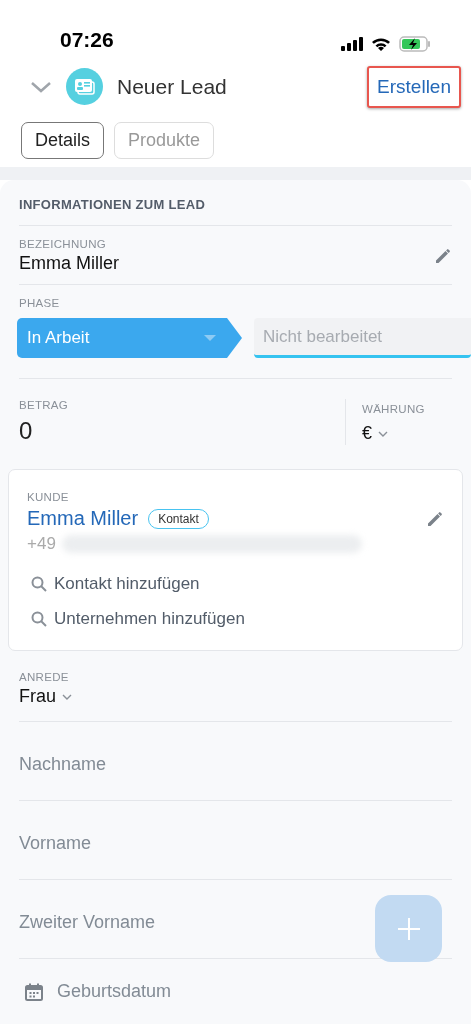 The width and height of the screenshot is (471, 1024). Describe the element at coordinates (235, 203) in the screenshot. I see `section-title: INFORMATIONEN ZUM LEAD` at that location.